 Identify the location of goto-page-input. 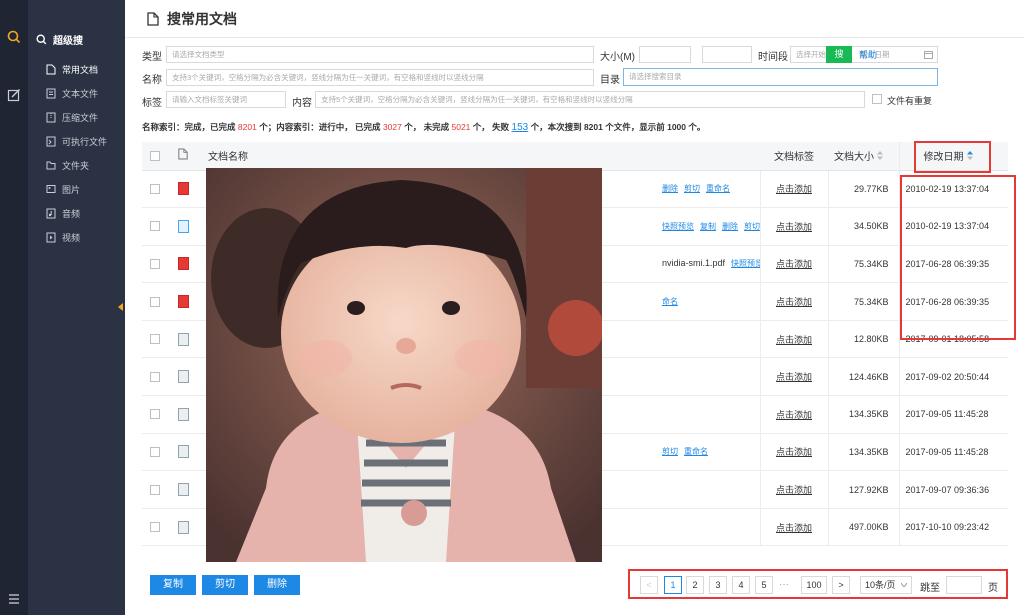
(964, 585).